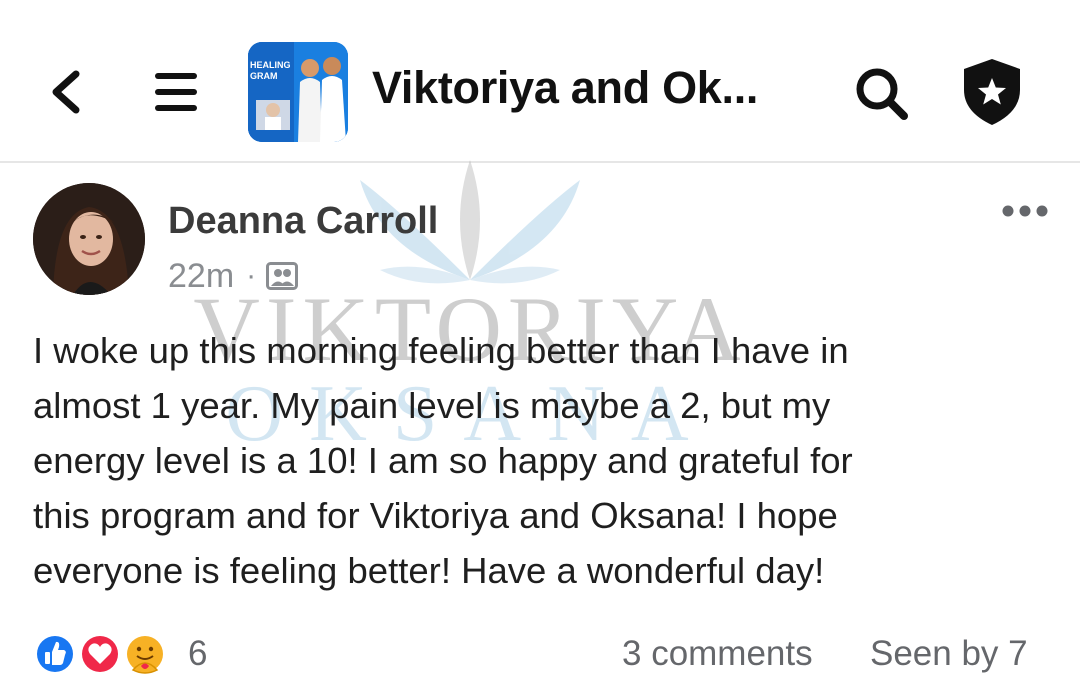 This screenshot has height=694, width=1080. I want to click on more-dots-icon, so click(1025, 211).